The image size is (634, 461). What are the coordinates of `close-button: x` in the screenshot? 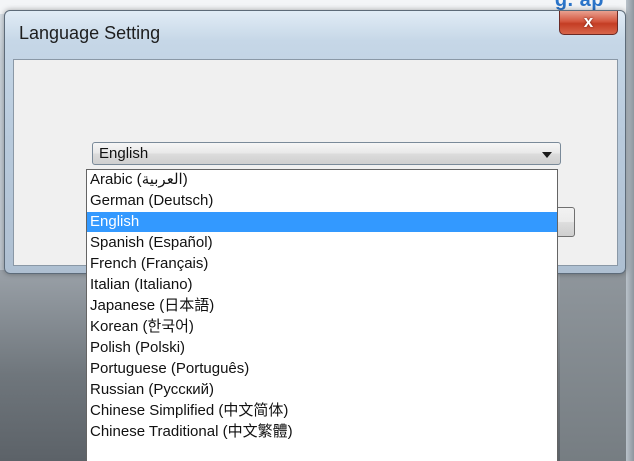 It's located at (588, 23).